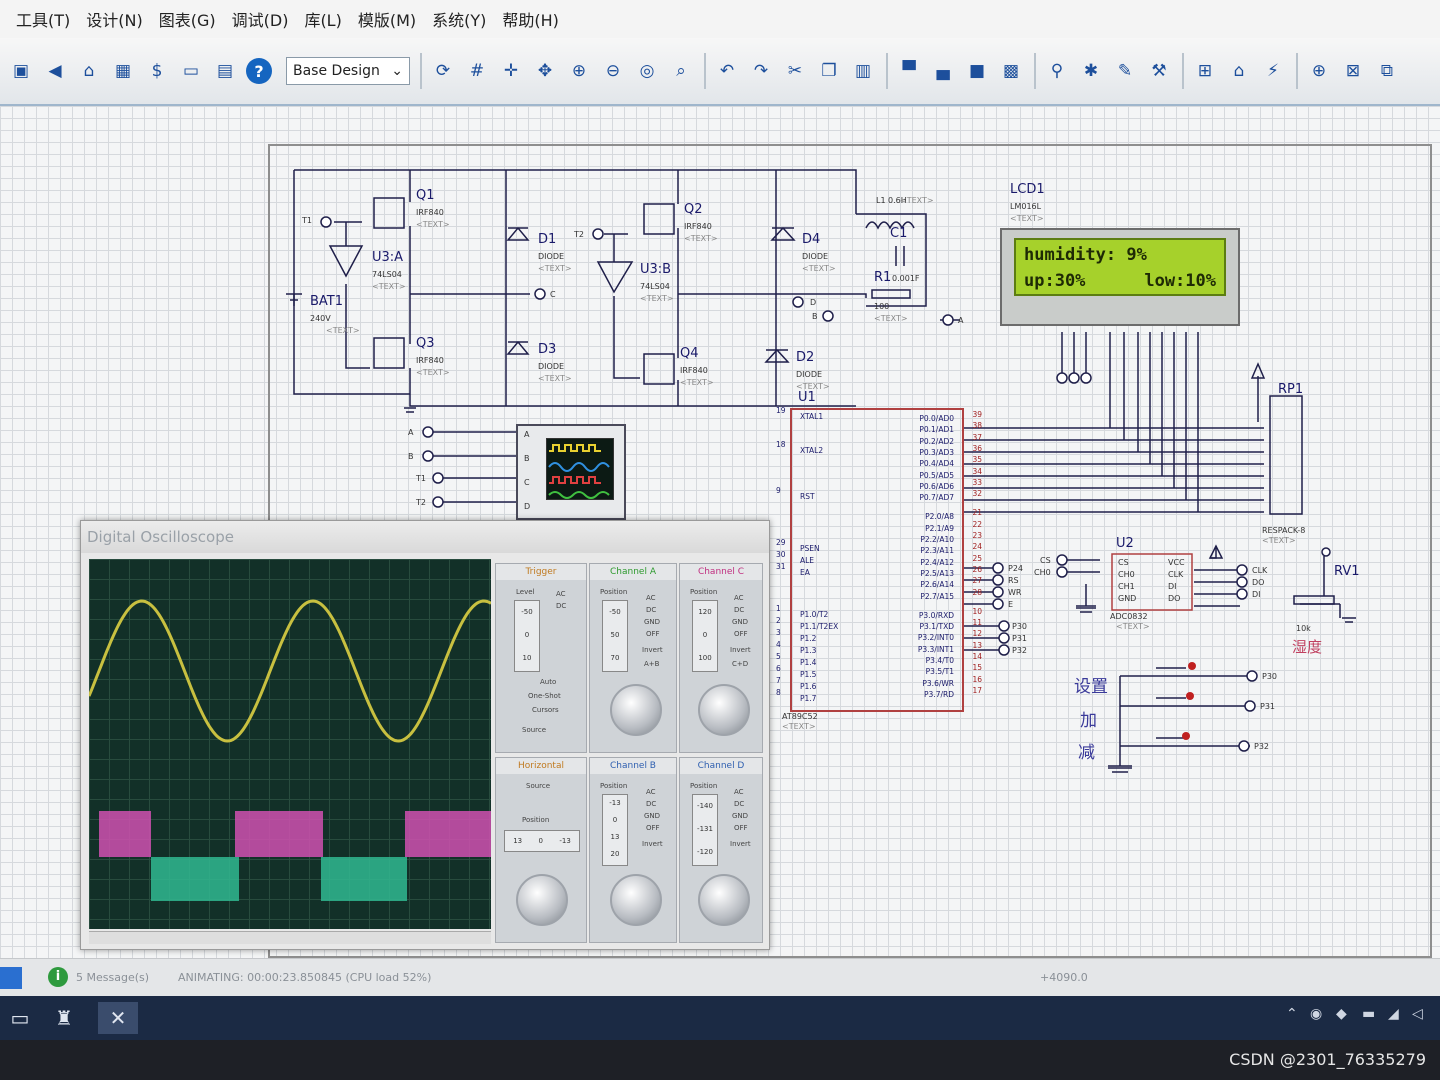 The width and height of the screenshot is (1440, 1080). Describe the element at coordinates (829, 71) in the screenshot. I see `copy-icon: ❐` at that location.